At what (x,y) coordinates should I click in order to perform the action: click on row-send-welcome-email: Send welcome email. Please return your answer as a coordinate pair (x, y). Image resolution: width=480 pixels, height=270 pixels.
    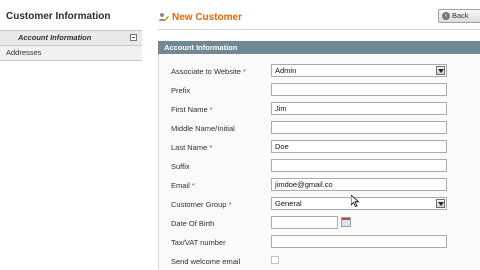
    Looking at the image, I should click on (319, 261).